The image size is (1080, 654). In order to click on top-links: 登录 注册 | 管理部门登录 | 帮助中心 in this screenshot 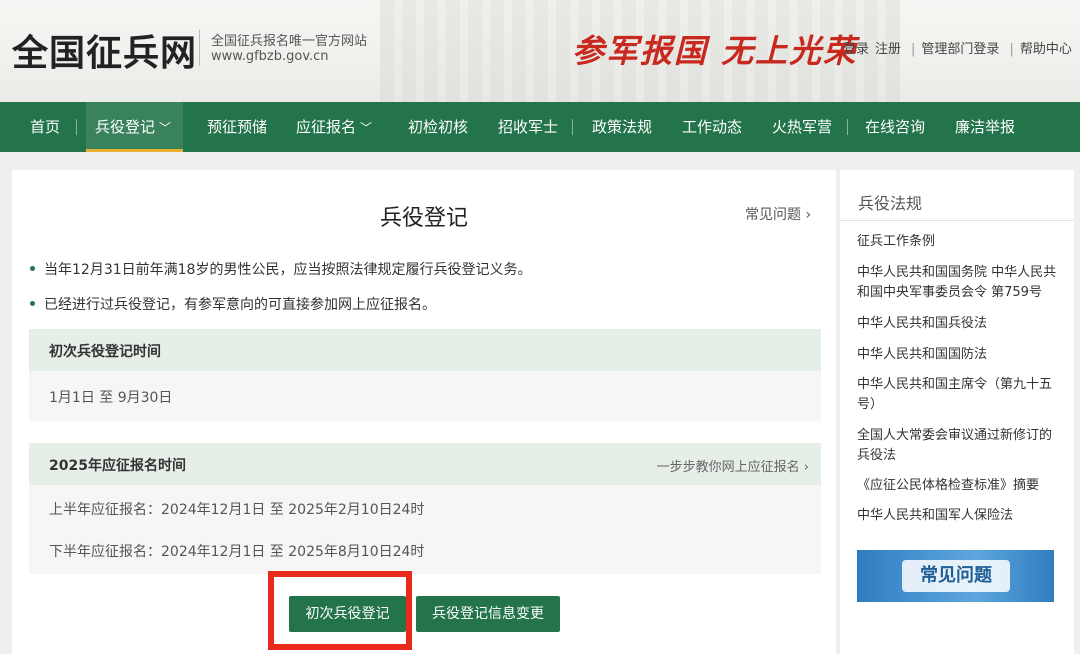, I will do `click(960, 47)`.